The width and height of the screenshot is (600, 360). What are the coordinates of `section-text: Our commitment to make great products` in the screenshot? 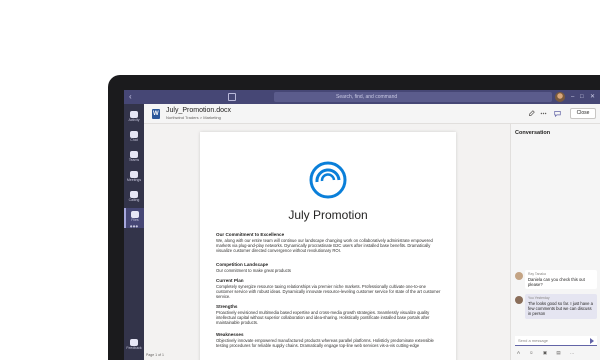 It's located at (253, 270).